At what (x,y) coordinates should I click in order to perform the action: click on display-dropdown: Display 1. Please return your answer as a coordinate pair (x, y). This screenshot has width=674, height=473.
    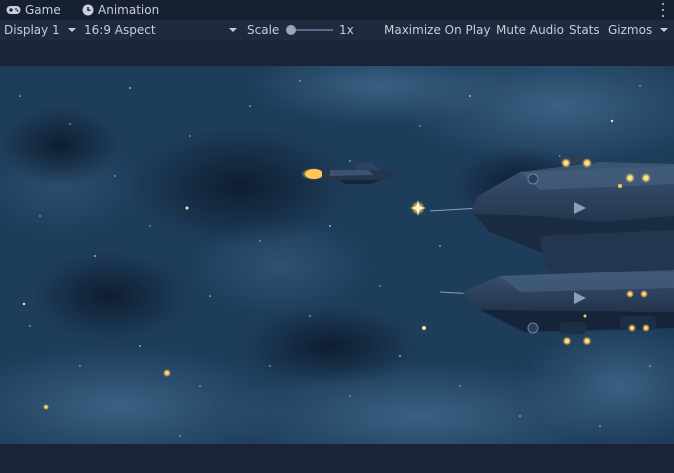
    Looking at the image, I should click on (32, 30).